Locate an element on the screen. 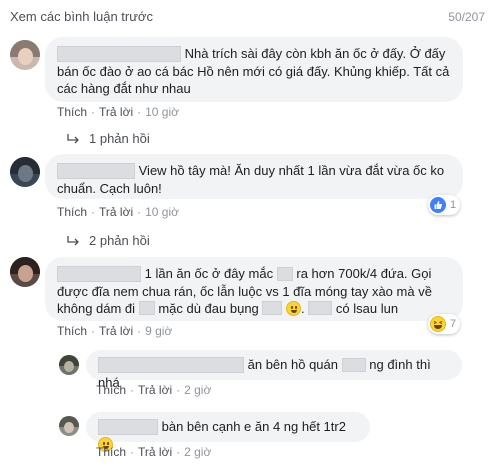 Image resolution: width=497 pixels, height=474 pixels. reply-text: bàn bên cạnh e ăn 4 ng hết 1tr2 is located at coordinates (253, 426).